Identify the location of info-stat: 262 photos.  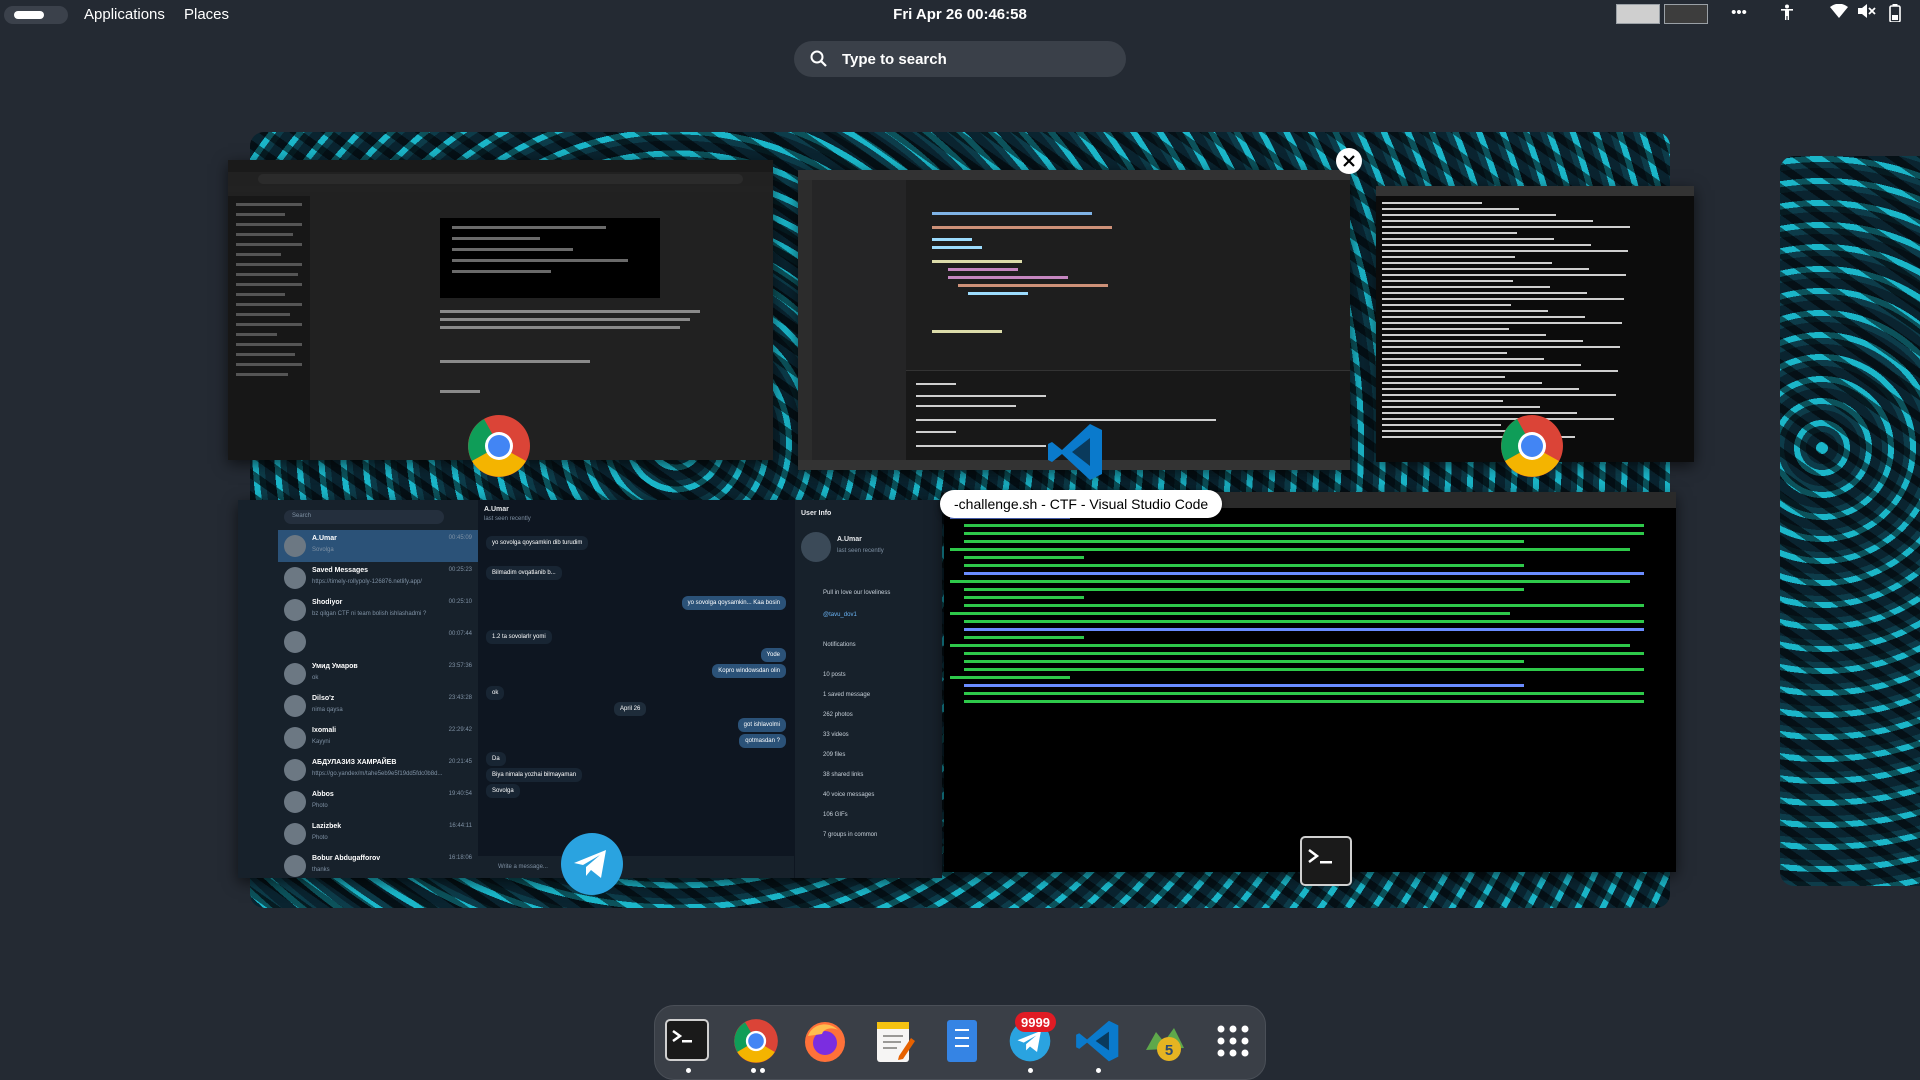
(838, 715).